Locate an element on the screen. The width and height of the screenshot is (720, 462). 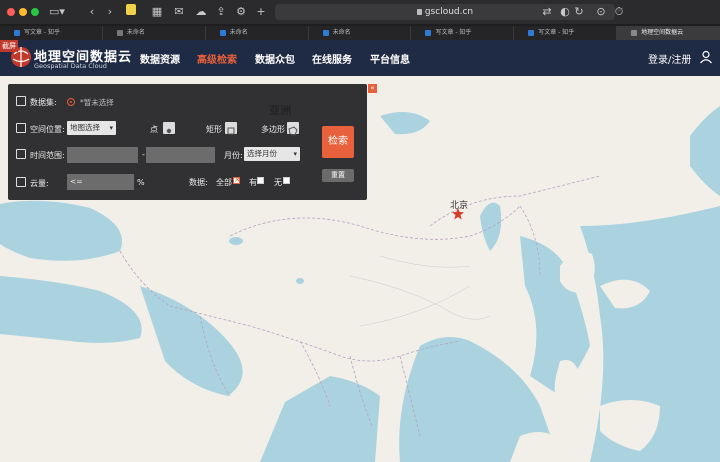
browser-tab-active: 地理空间数据云 is located at coordinates (668, 33).